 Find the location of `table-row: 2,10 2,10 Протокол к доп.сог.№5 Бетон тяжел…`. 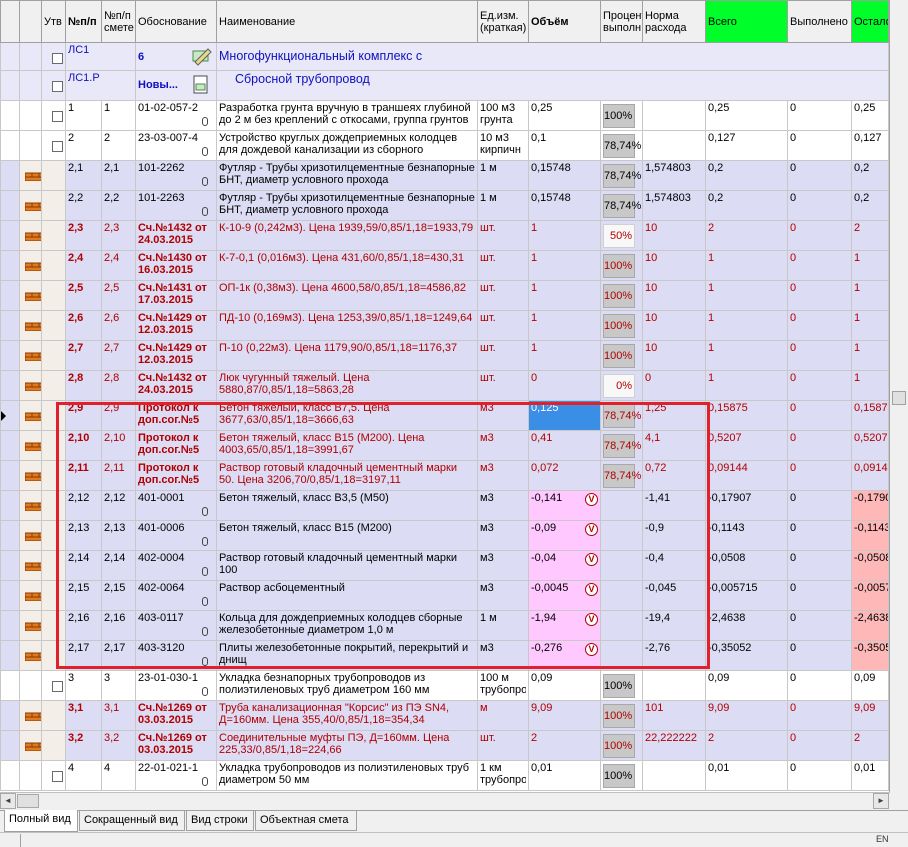

table-row: 2,10 2,10 Протокол к доп.сог.№5 Бетон тяжел… is located at coordinates (444, 445).